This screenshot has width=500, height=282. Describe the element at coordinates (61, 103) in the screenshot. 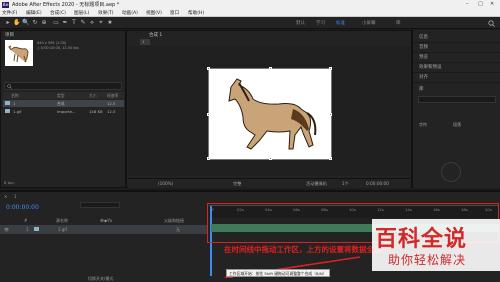

I see `row-type: 合成` at that location.